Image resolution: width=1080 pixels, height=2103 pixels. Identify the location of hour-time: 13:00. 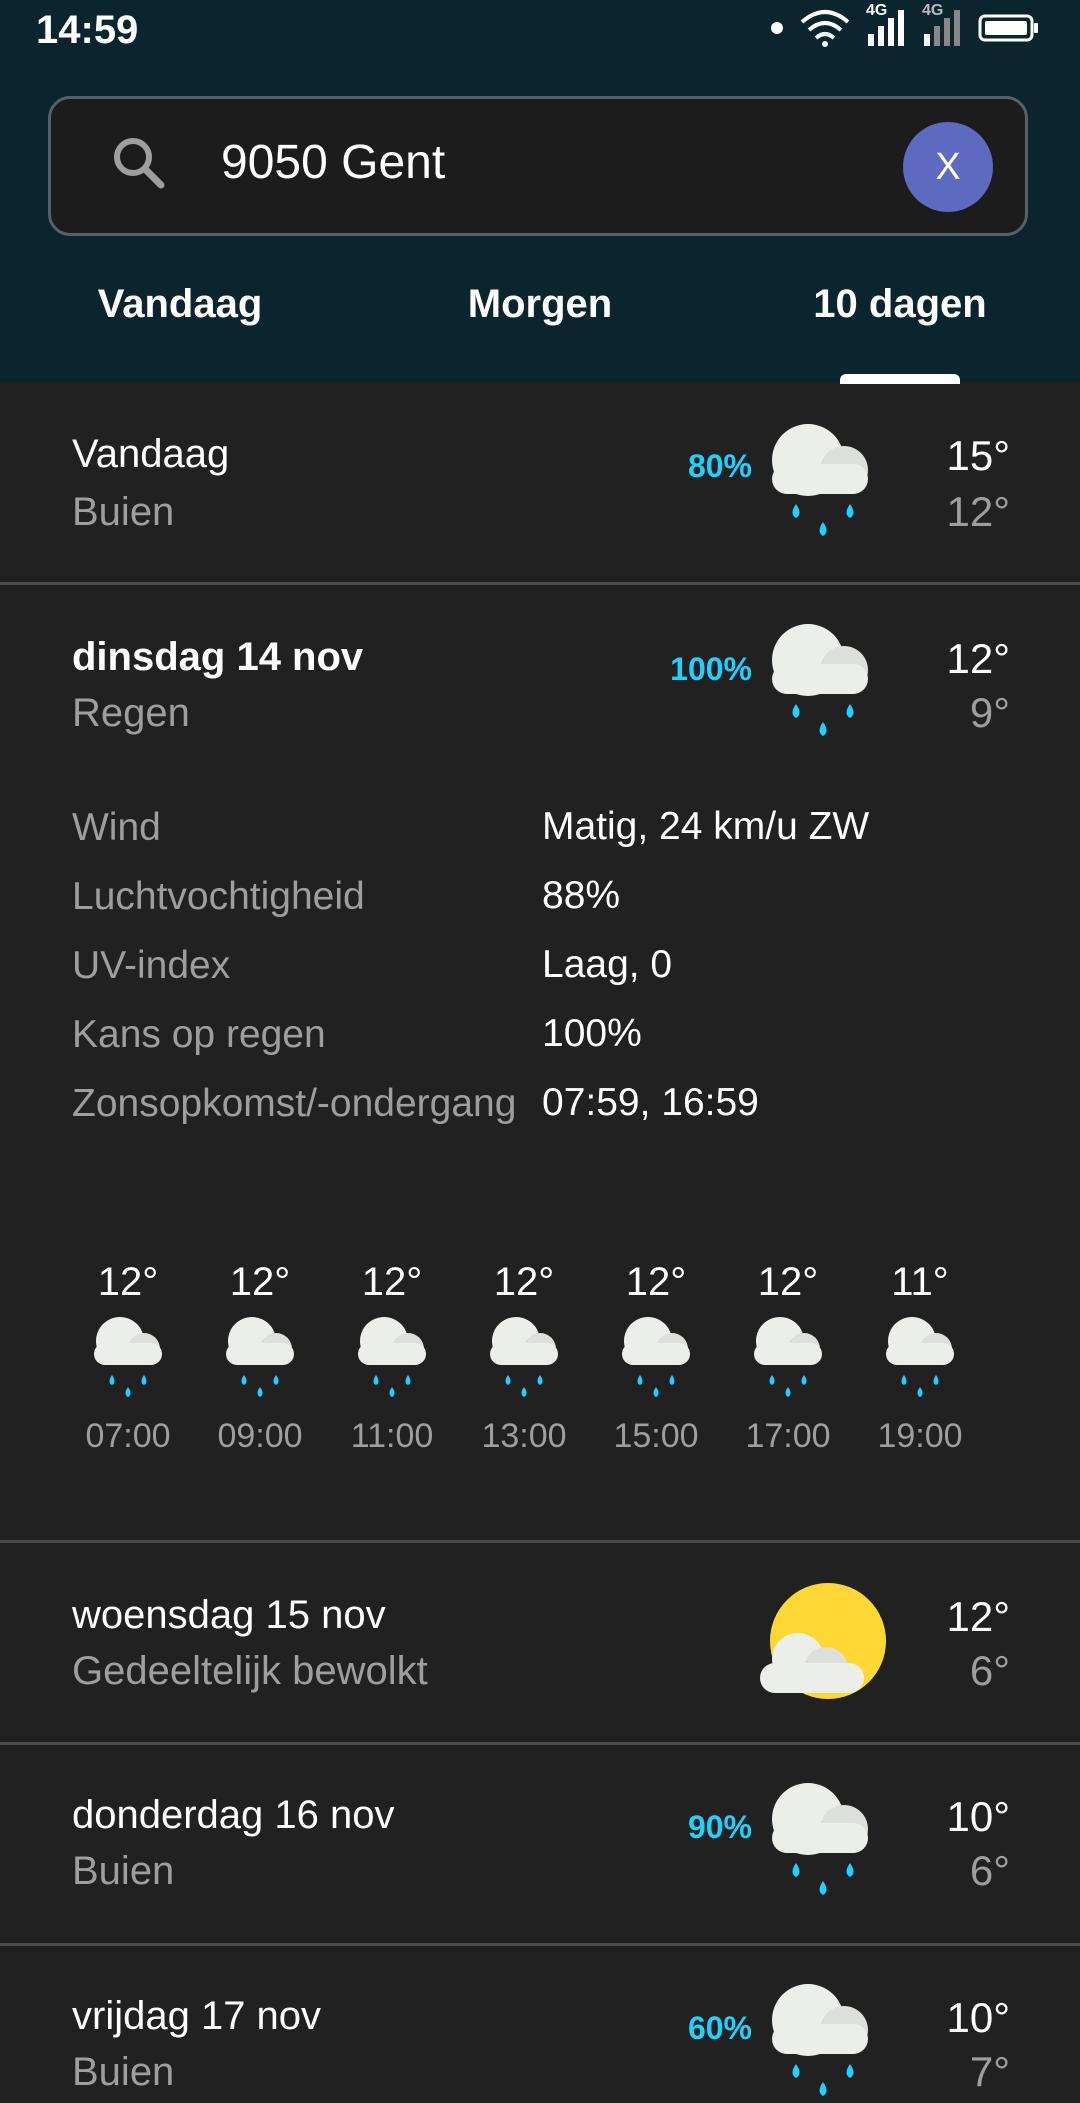
(524, 1436).